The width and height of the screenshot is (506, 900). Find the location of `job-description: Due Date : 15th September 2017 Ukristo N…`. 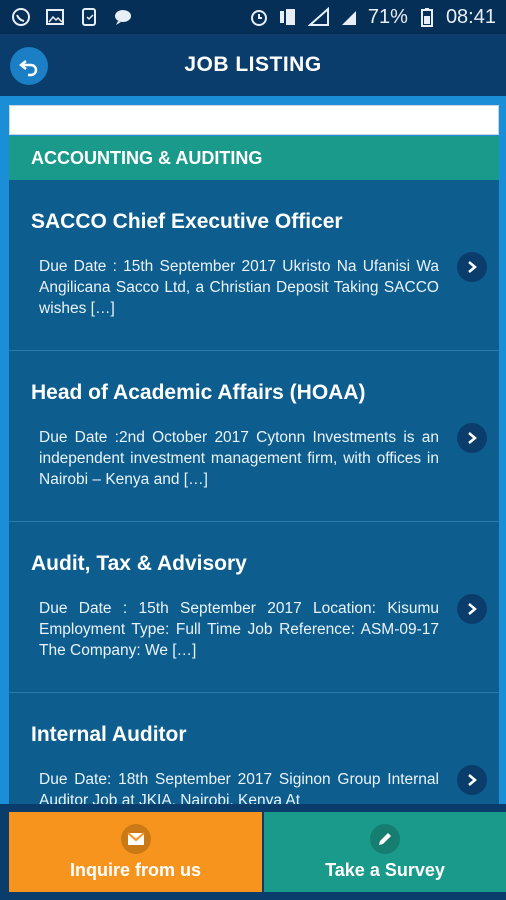

job-description: Due Date : 15th September 2017 Ukristo N… is located at coordinates (239, 287).